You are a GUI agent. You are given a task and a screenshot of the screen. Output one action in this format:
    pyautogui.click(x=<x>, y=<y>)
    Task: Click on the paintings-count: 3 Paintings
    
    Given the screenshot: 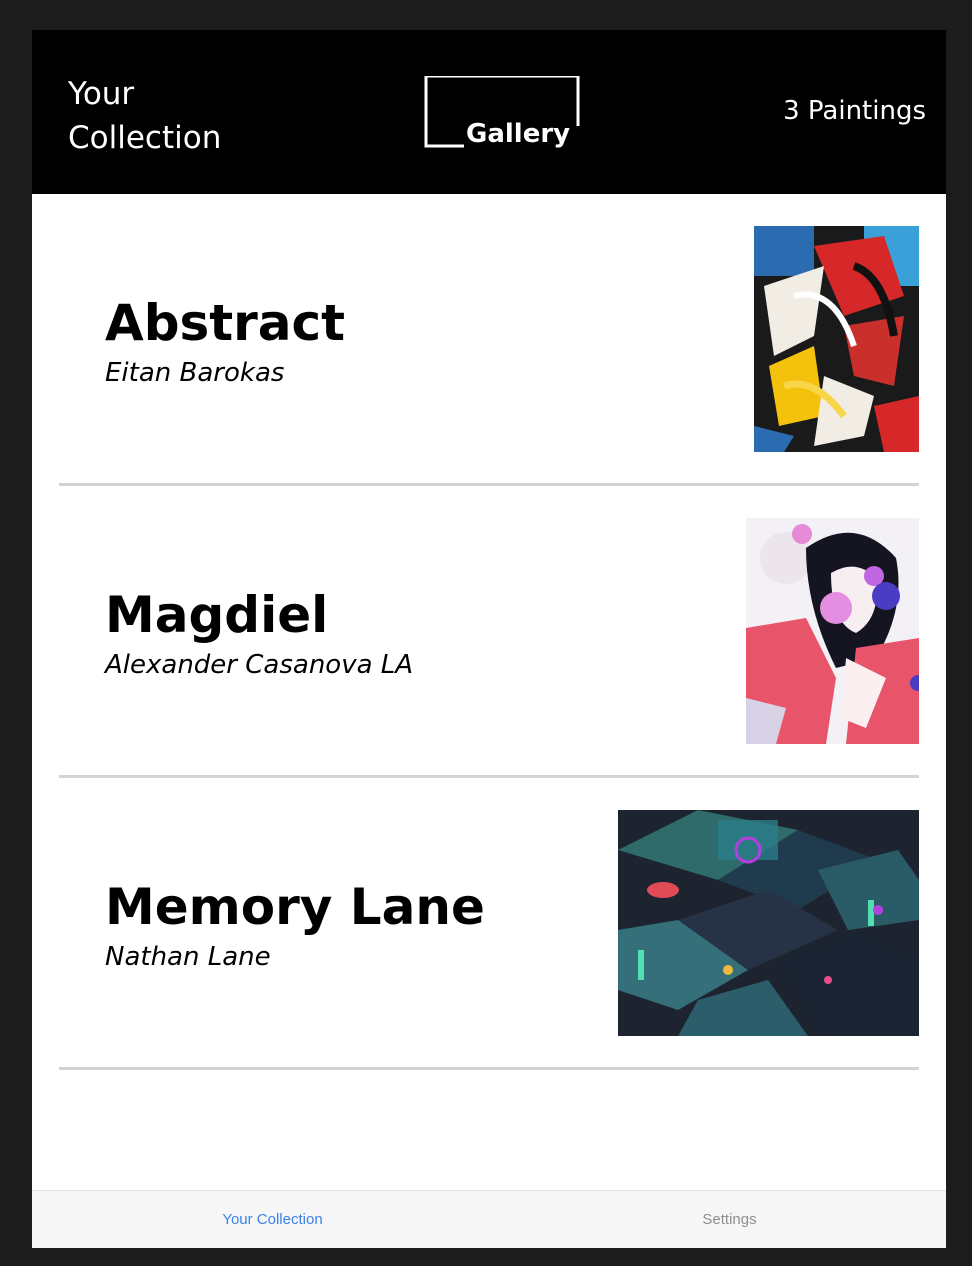 What is the action you would take?
    pyautogui.click(x=854, y=111)
    